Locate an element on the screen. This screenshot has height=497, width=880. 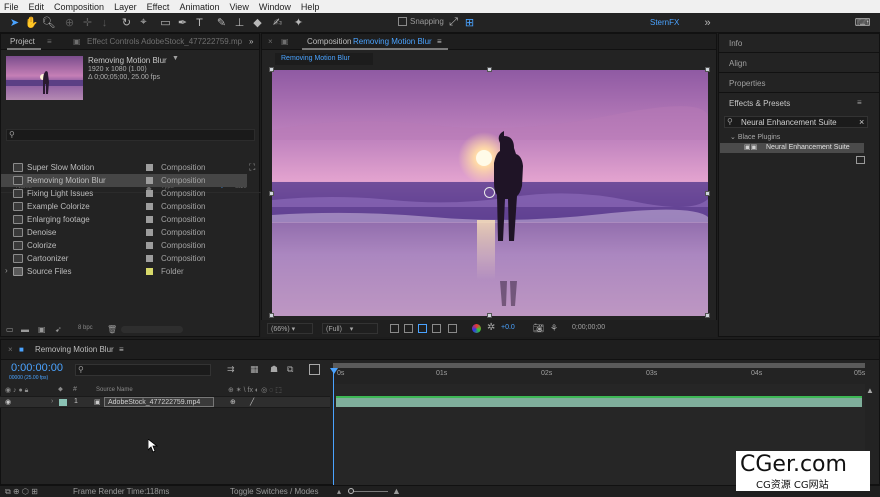
selection-tool-icon: ➤ is located at coordinates (14, 22).